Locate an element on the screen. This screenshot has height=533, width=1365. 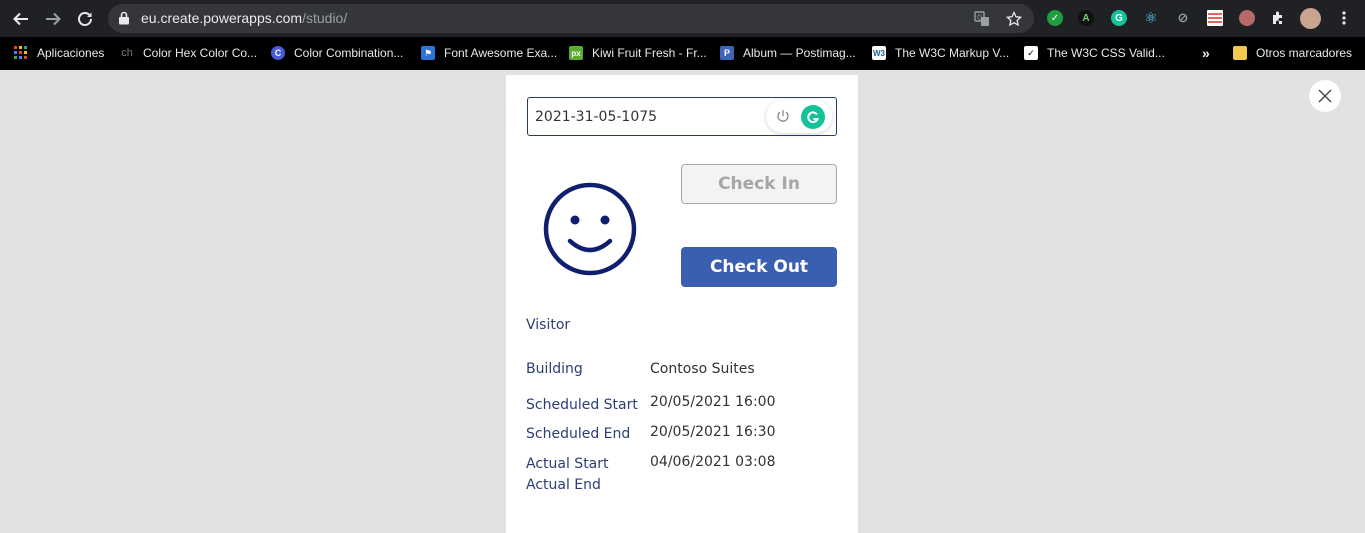
grammarly-icon is located at coordinates (813, 117).